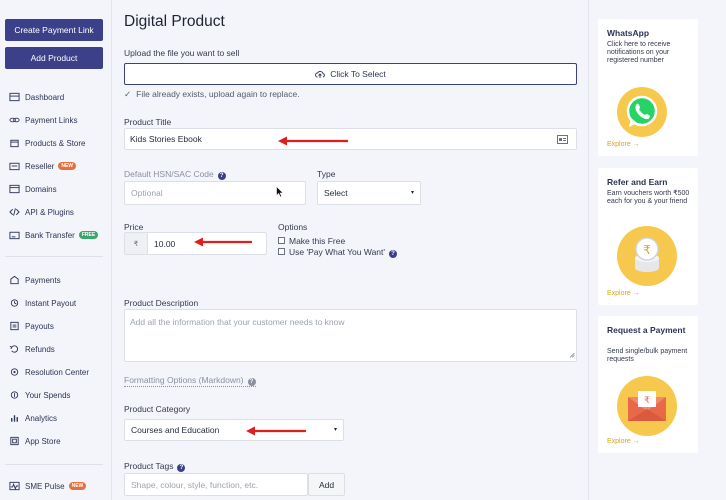 The image size is (726, 500). I want to click on sme-pulse-icon, so click(14, 486).